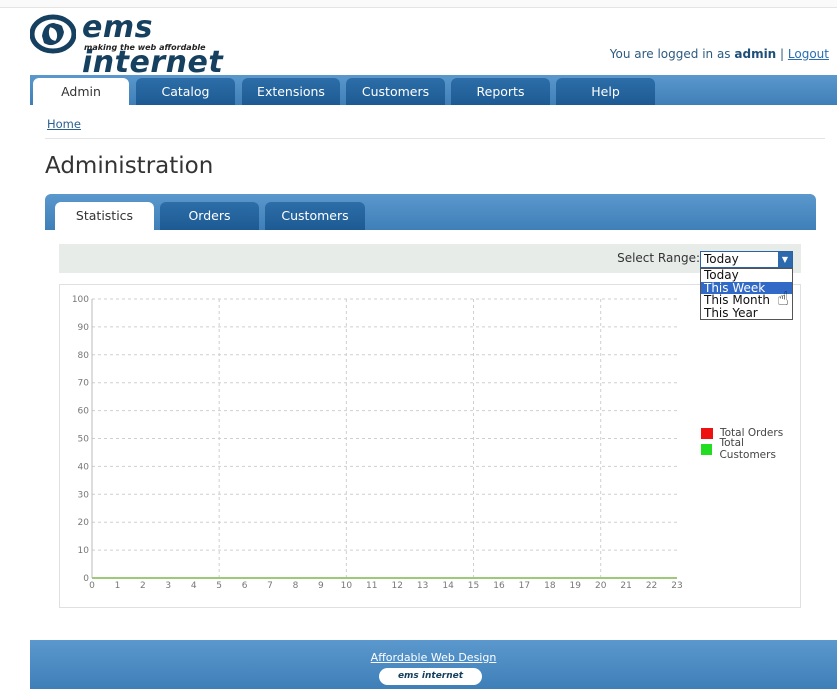 The image size is (837, 689). I want to click on legend-swatch-customers, so click(707, 449).